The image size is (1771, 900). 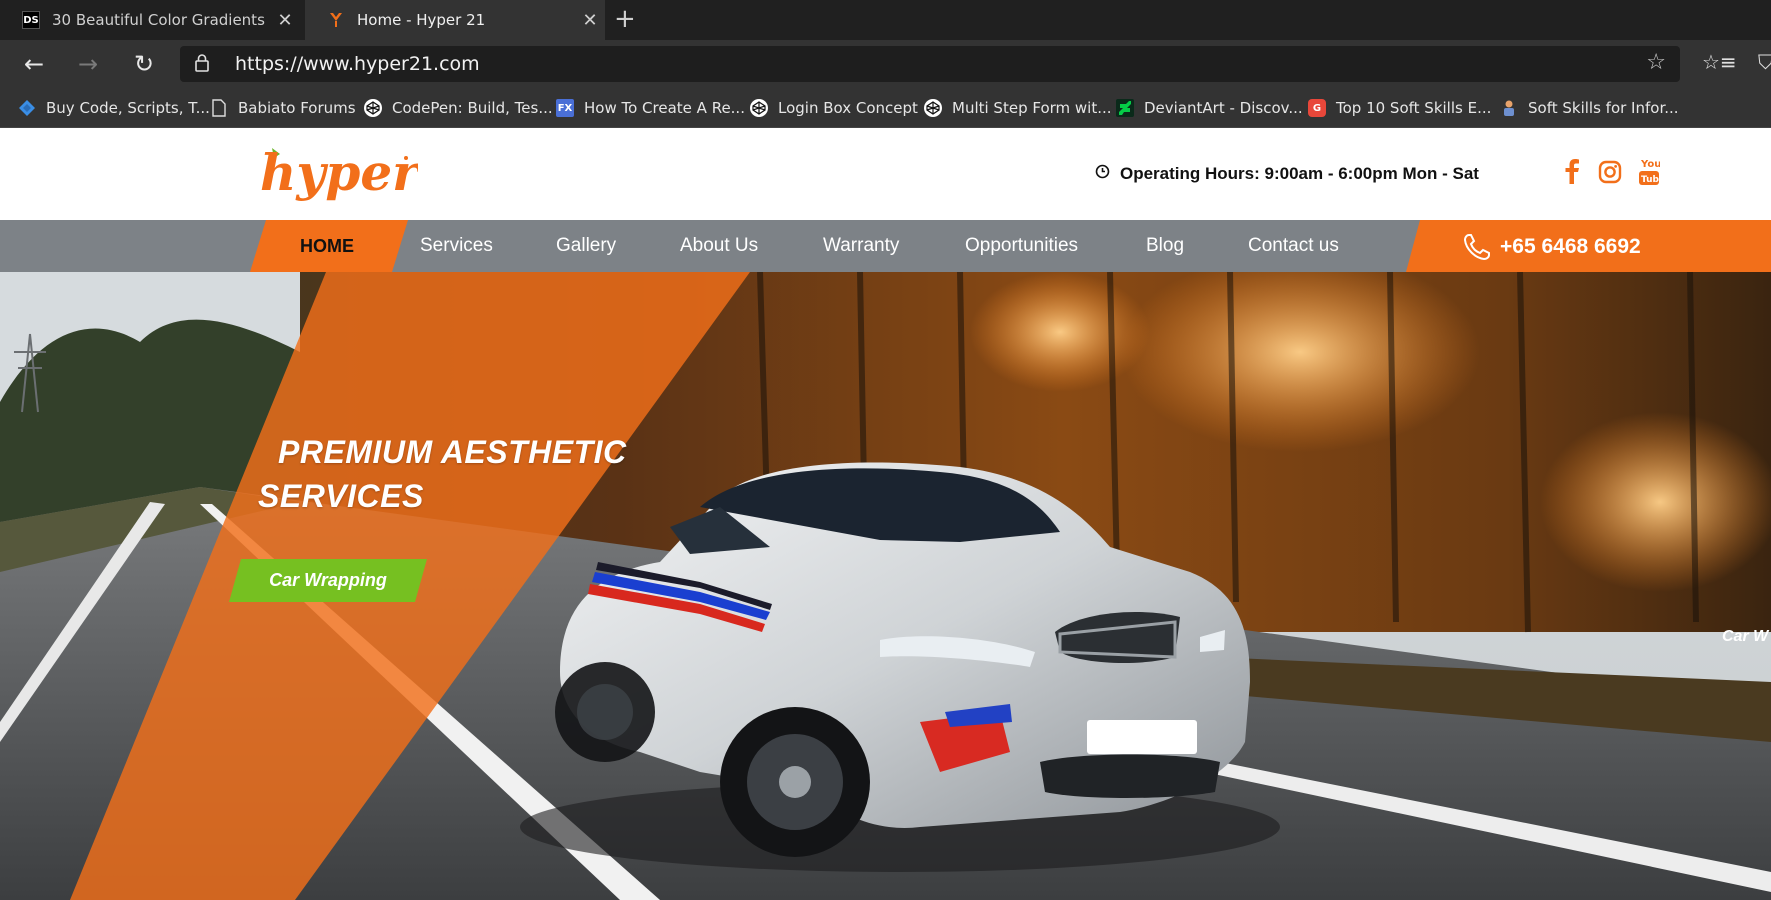 I want to click on nav-warranty: Warranty, so click(x=861, y=246).